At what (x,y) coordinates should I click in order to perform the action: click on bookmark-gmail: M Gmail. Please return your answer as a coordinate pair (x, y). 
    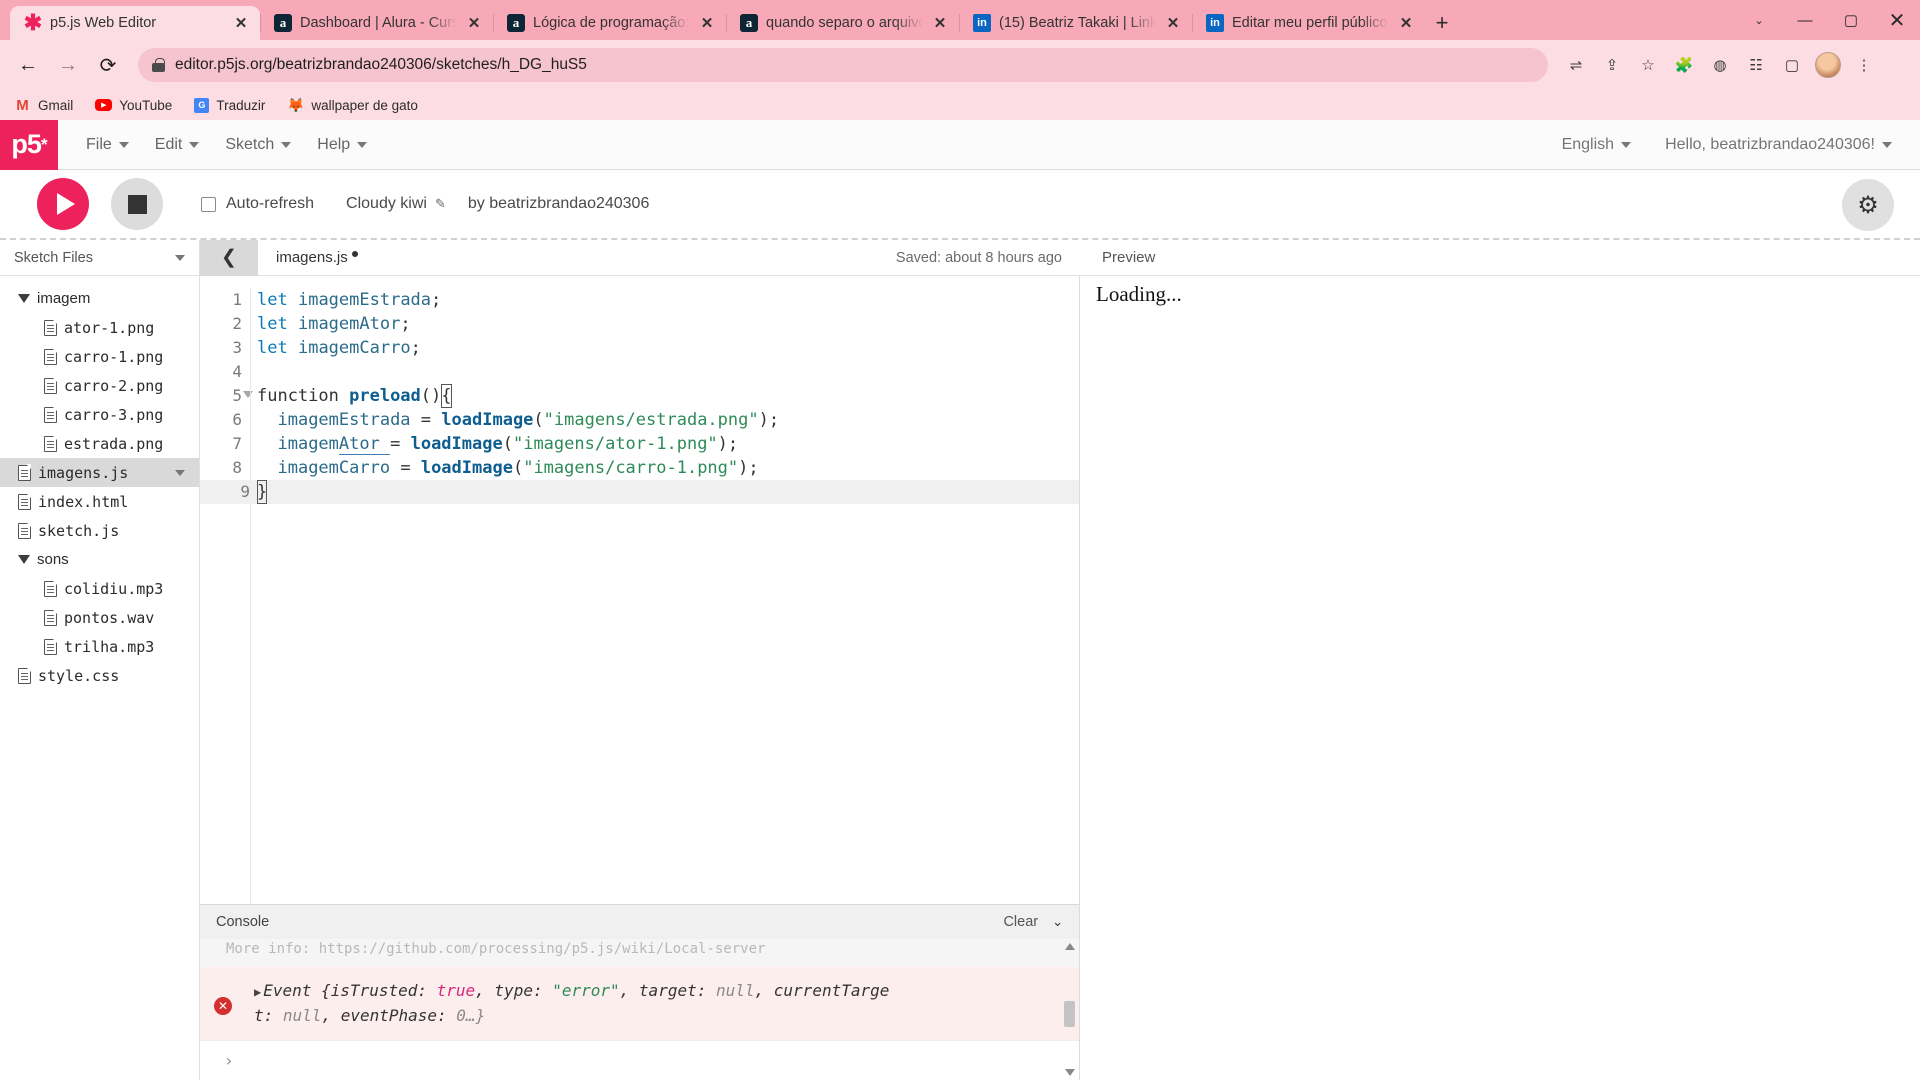
    Looking at the image, I should click on (43, 105).